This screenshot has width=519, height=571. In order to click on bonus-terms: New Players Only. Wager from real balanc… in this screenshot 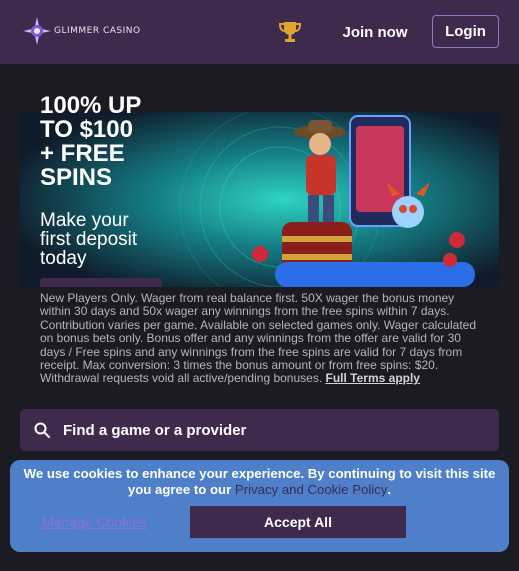, I will do `click(260, 338)`.